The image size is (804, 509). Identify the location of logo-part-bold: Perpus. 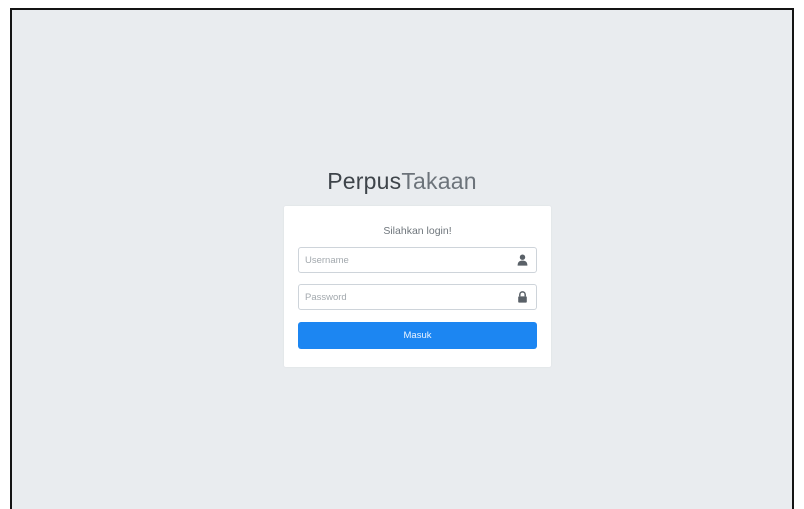
(364, 181).